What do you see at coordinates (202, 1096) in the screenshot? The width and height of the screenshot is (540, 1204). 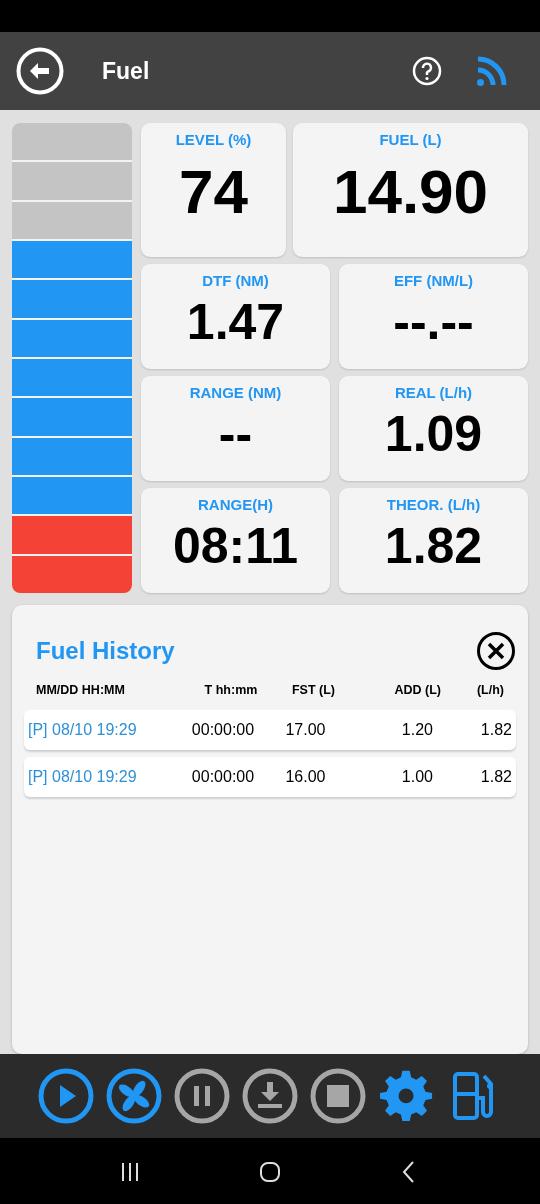 I see `pause-button` at bounding box center [202, 1096].